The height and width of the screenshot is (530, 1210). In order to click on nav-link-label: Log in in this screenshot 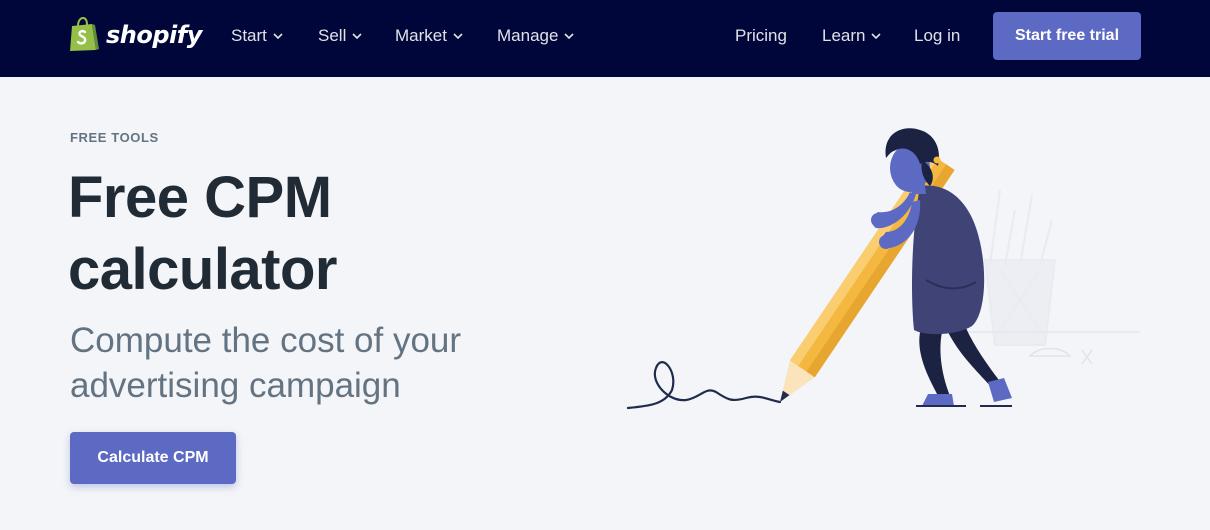, I will do `click(937, 35)`.